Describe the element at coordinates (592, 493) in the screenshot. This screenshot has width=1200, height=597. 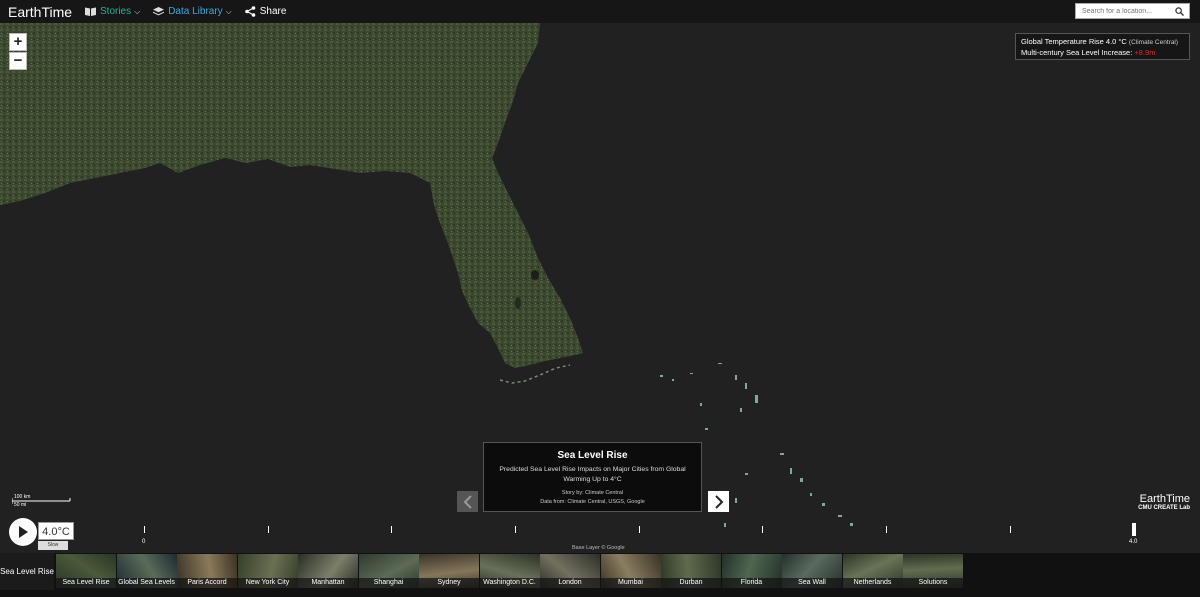
I see `story-author: Story by: Climate Central` at that location.